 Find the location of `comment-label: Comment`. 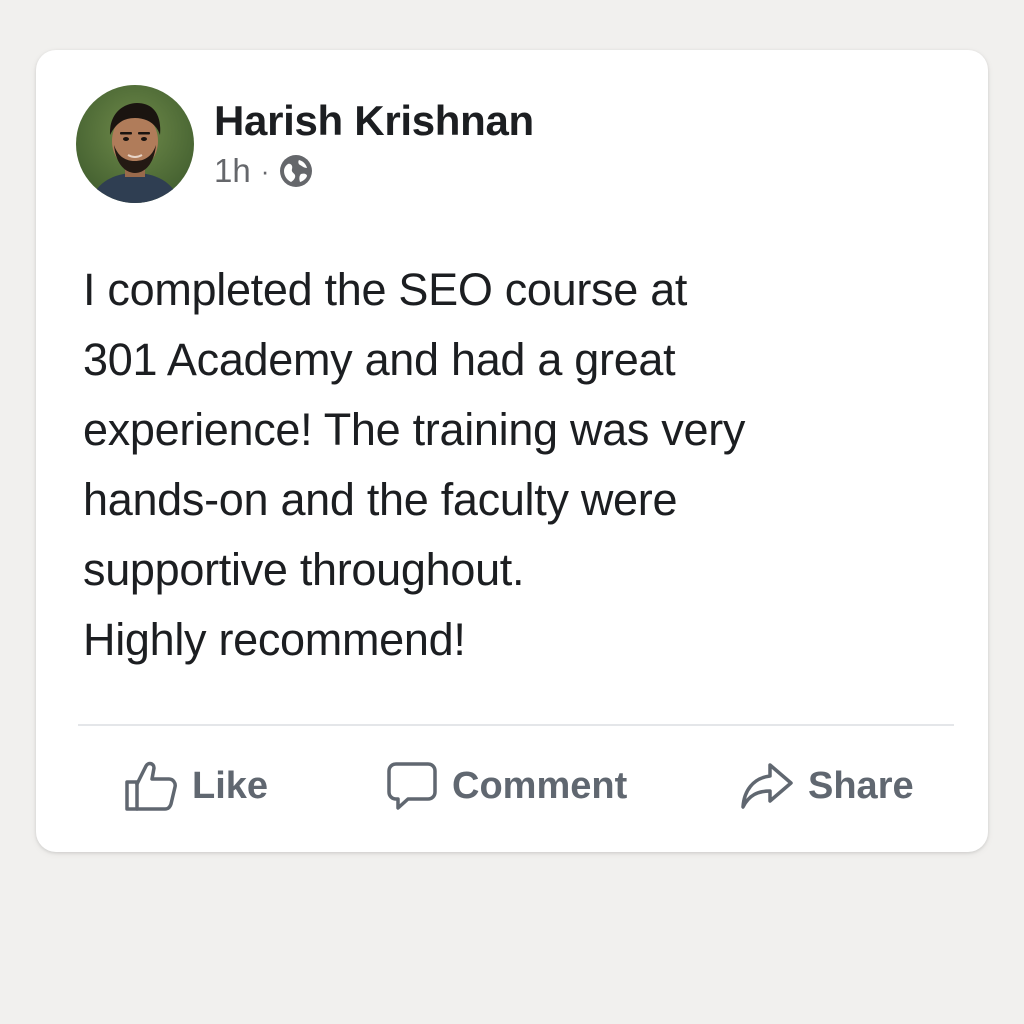

comment-label: Comment is located at coordinates (540, 785).